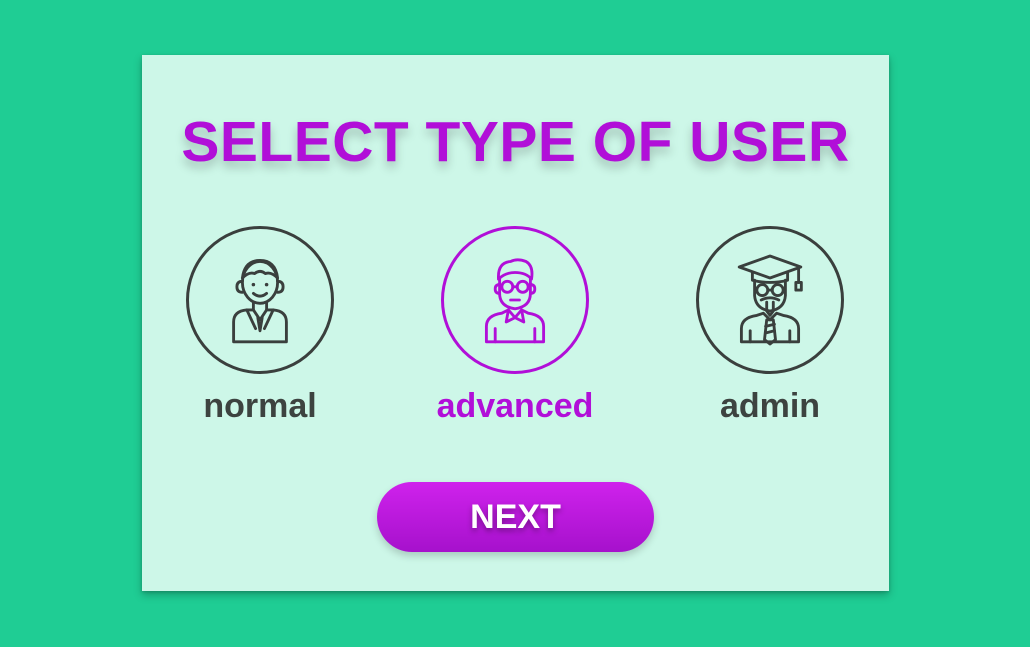 This screenshot has width=1030, height=647. I want to click on glasses-man-avatar-icon, so click(515, 301).